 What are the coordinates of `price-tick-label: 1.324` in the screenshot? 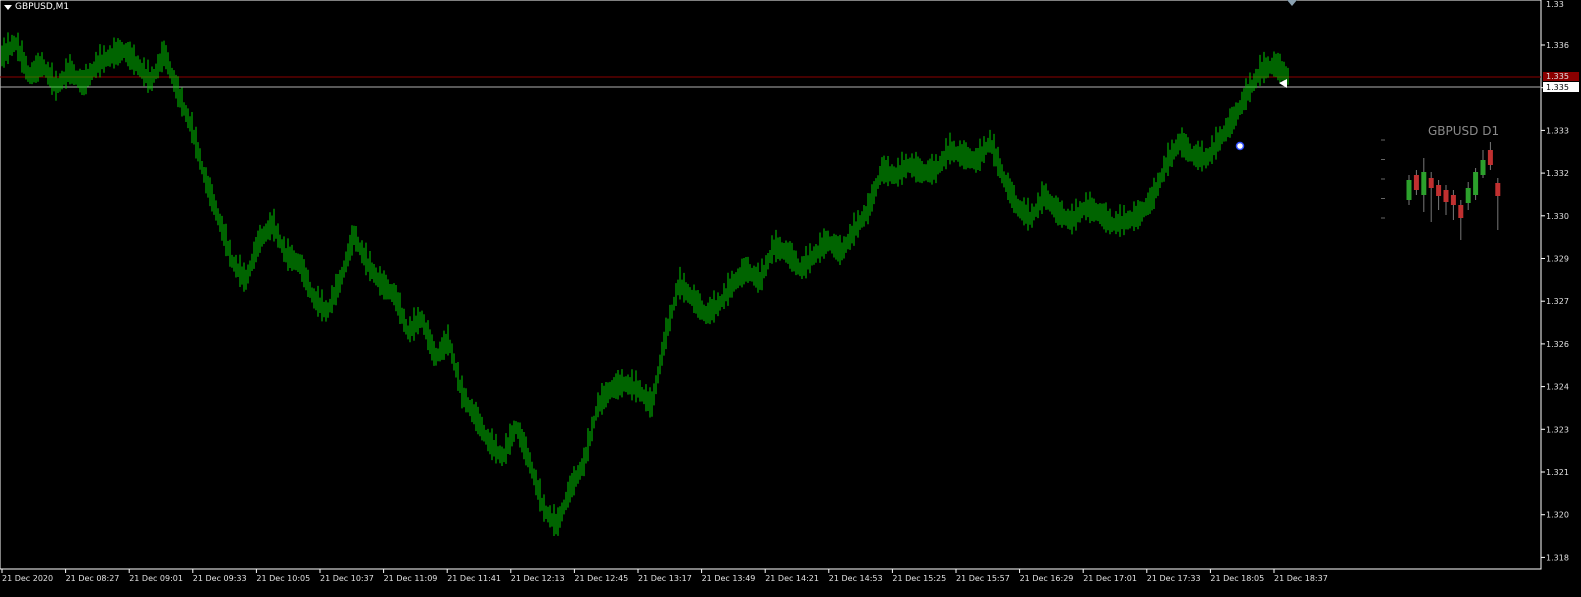 It's located at (1557, 387).